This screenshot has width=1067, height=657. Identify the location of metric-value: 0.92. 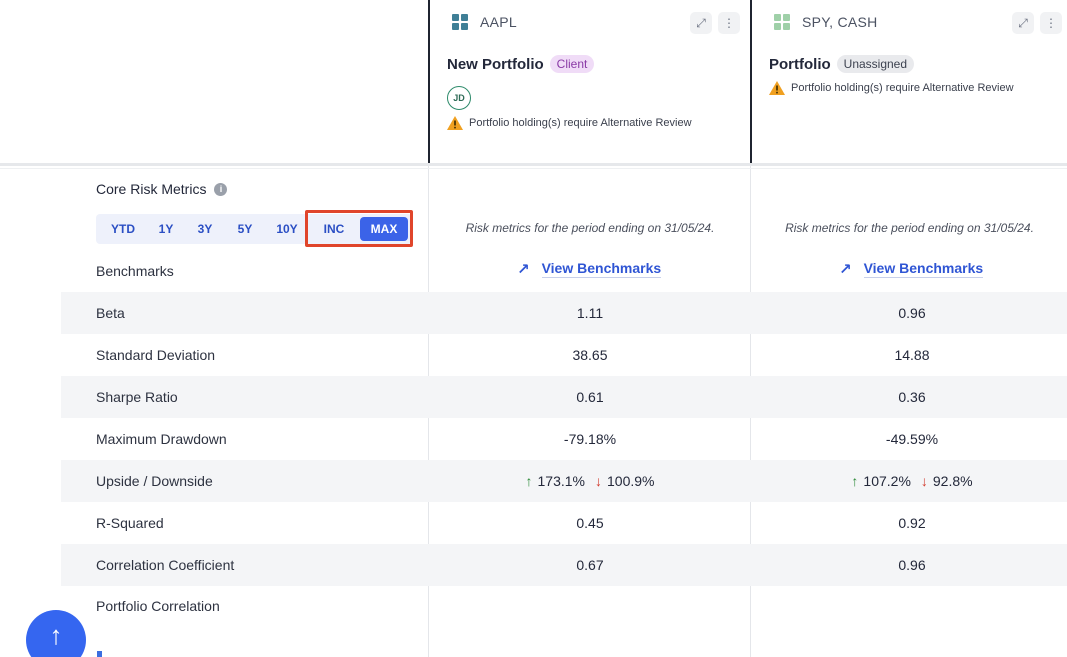
(912, 523).